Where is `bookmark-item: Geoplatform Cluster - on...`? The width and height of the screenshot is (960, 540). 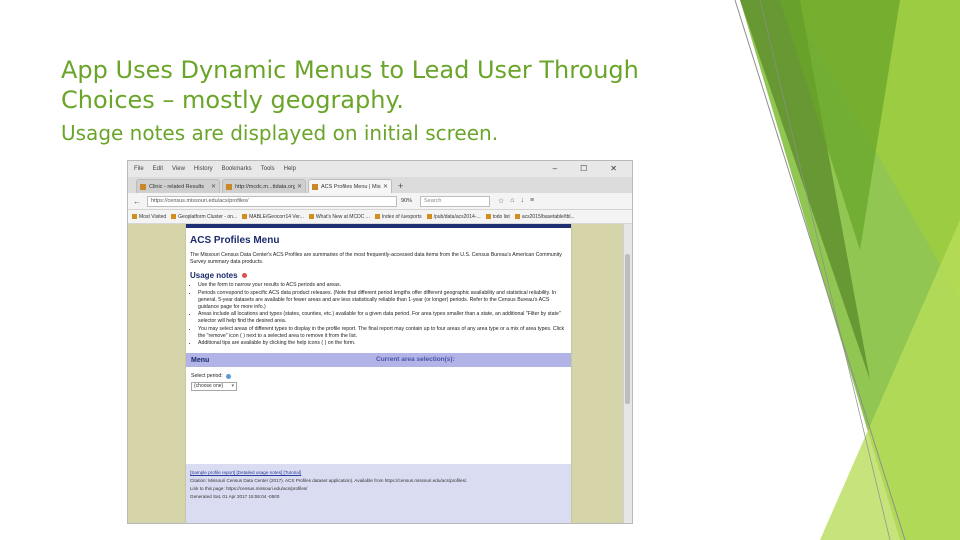 bookmark-item: Geoplatform Cluster - on... is located at coordinates (204, 217).